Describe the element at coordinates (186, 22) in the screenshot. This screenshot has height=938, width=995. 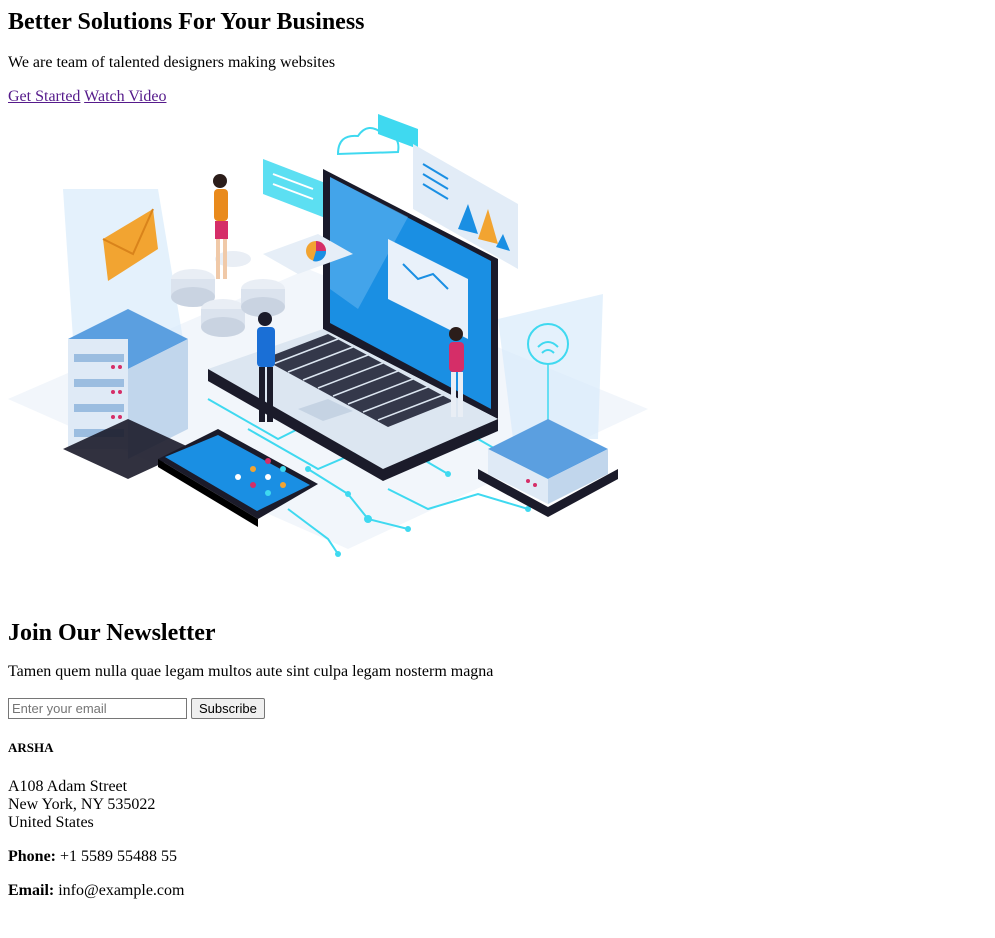
I see `hero-title: Better Solutions For Your Business` at that location.